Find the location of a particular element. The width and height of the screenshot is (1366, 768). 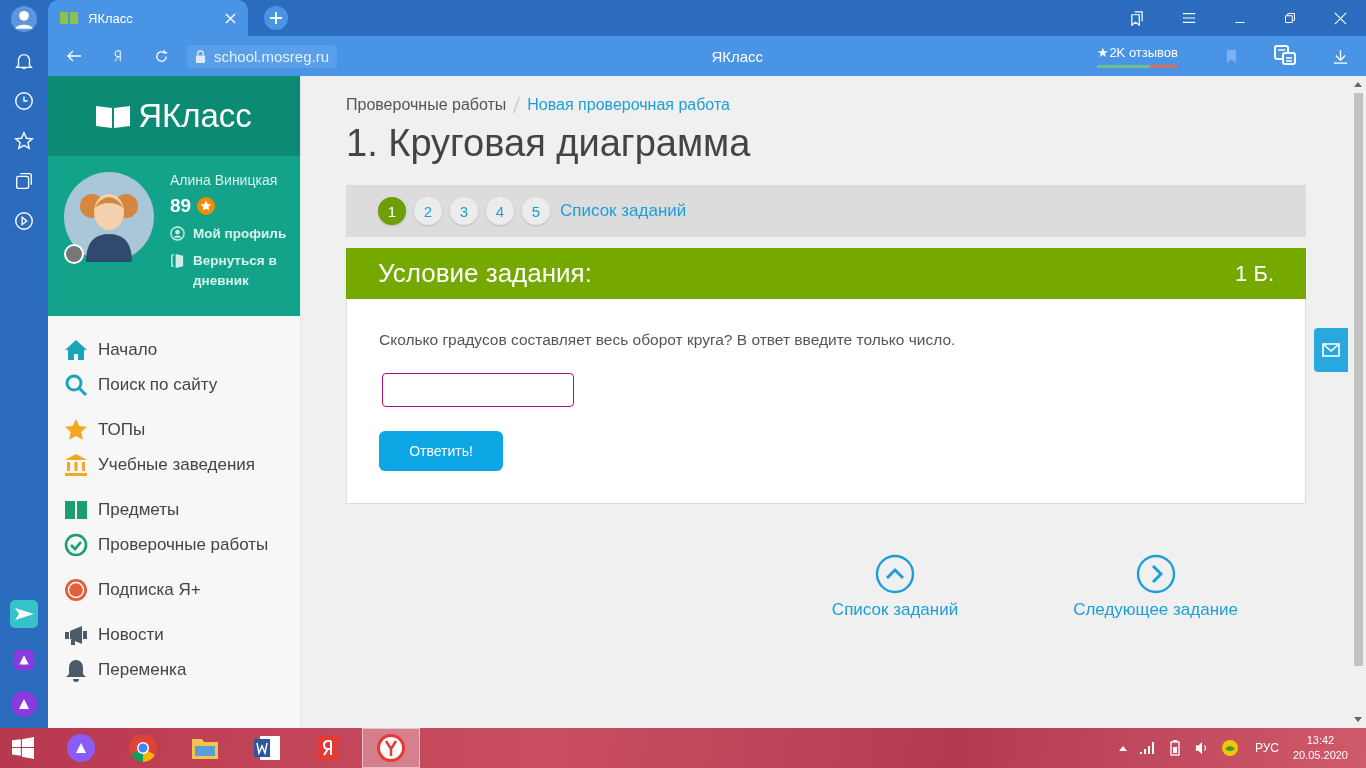

language-indicator: РУС is located at coordinates (1266, 748).